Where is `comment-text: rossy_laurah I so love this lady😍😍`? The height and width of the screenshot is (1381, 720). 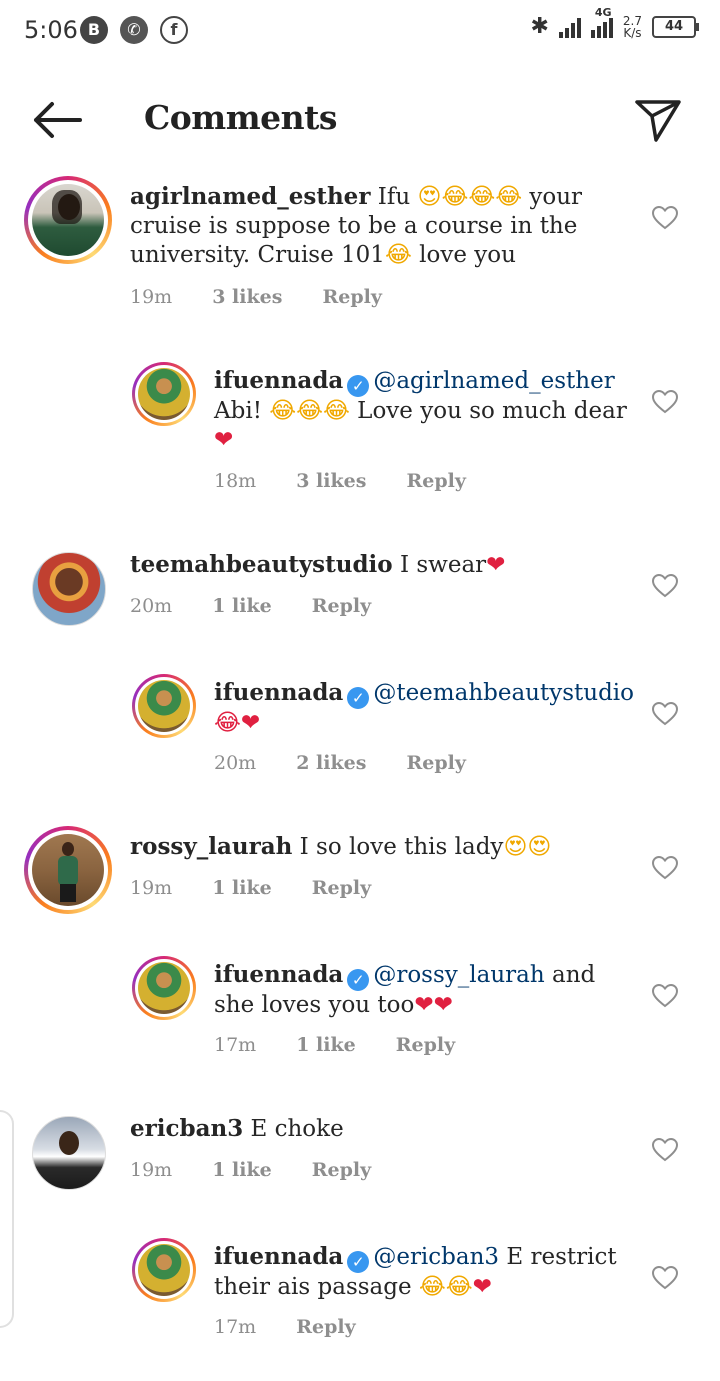
comment-text: rossy_laurah I so love this lady😍😍 is located at coordinates (341, 846).